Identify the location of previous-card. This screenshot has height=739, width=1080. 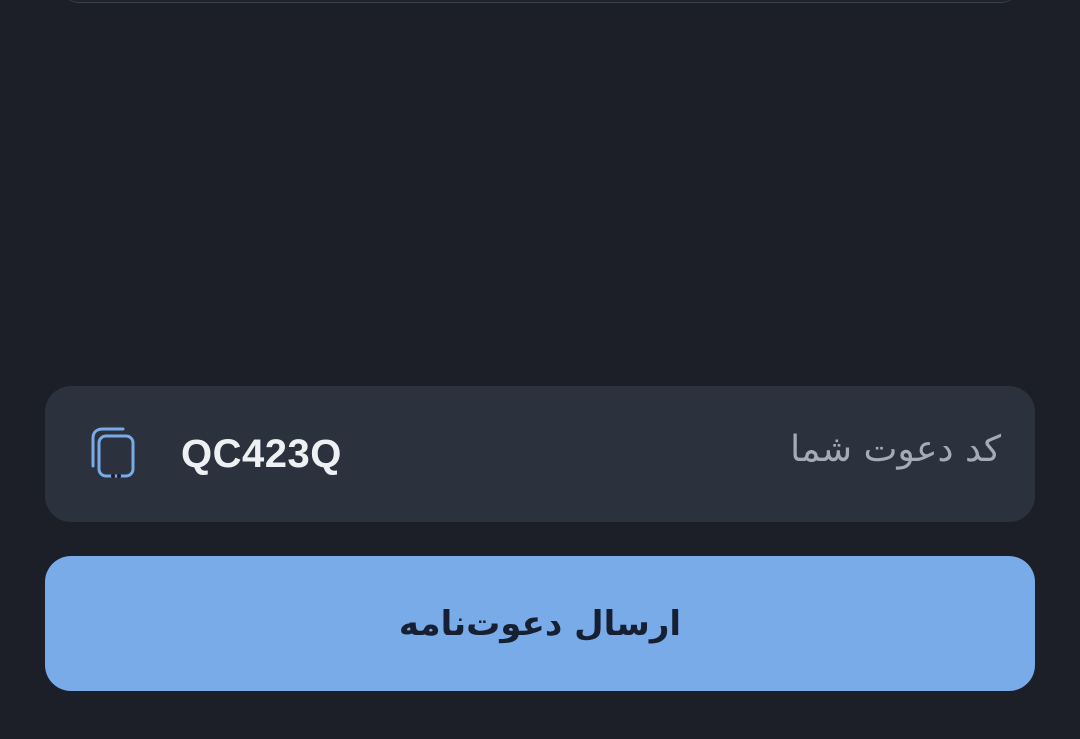
(540, 1).